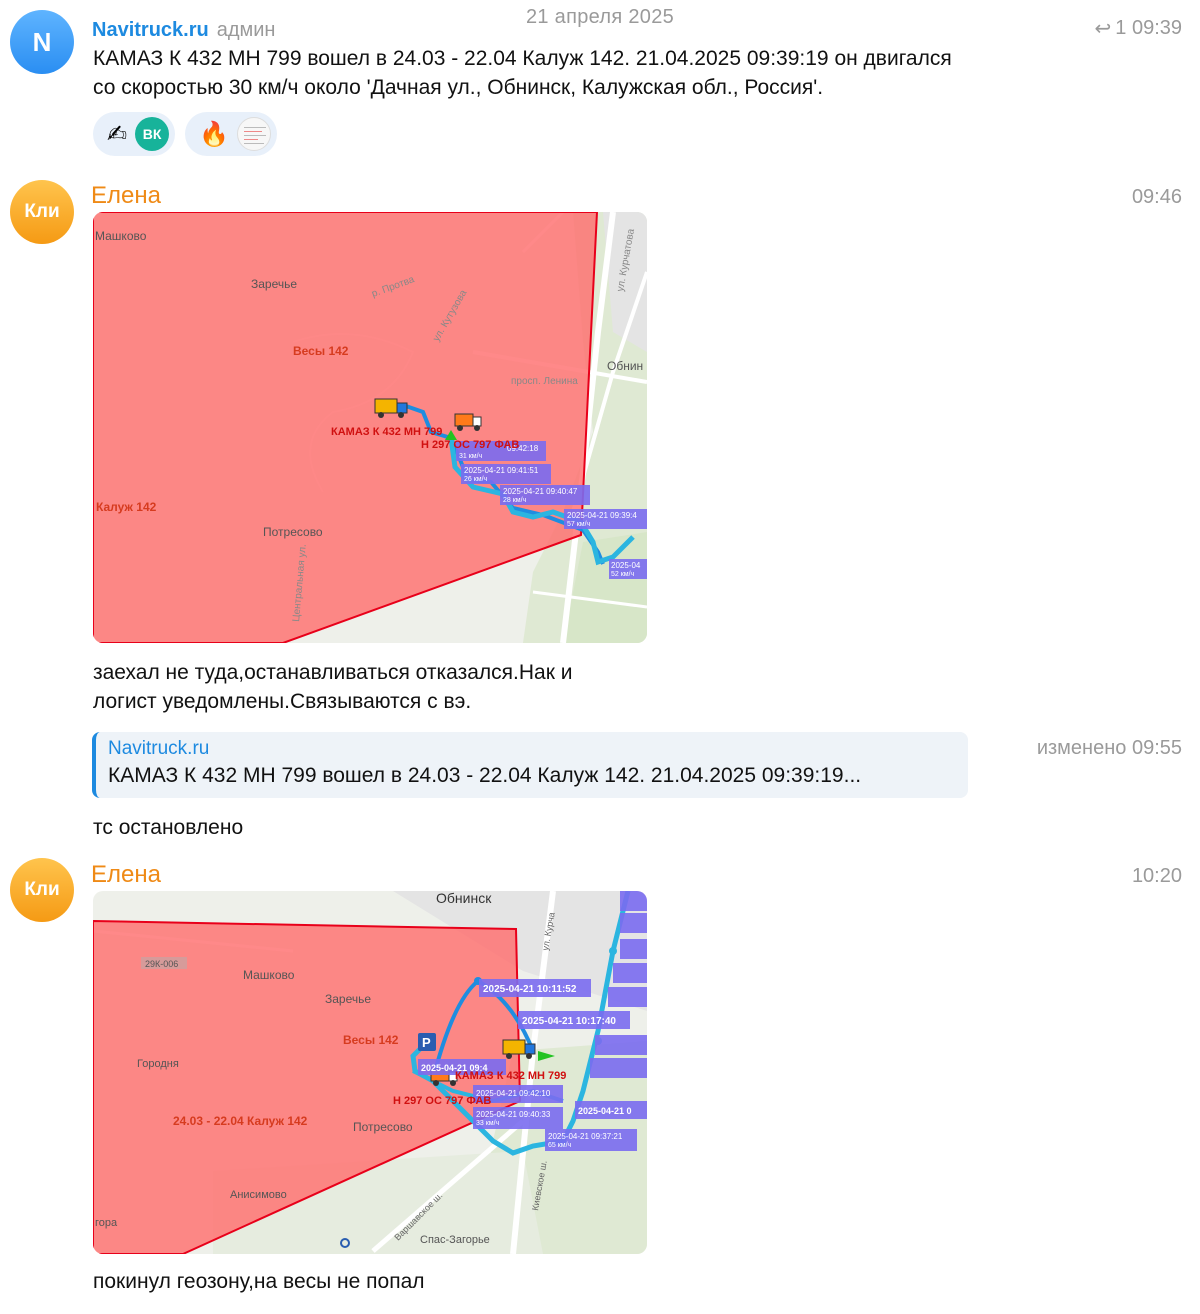 Image resolution: width=1200 pixels, height=1314 pixels. What do you see at coordinates (540, 491) in the screenshot?
I see `track-label-time: 2025-04-21 09:40:47` at bounding box center [540, 491].